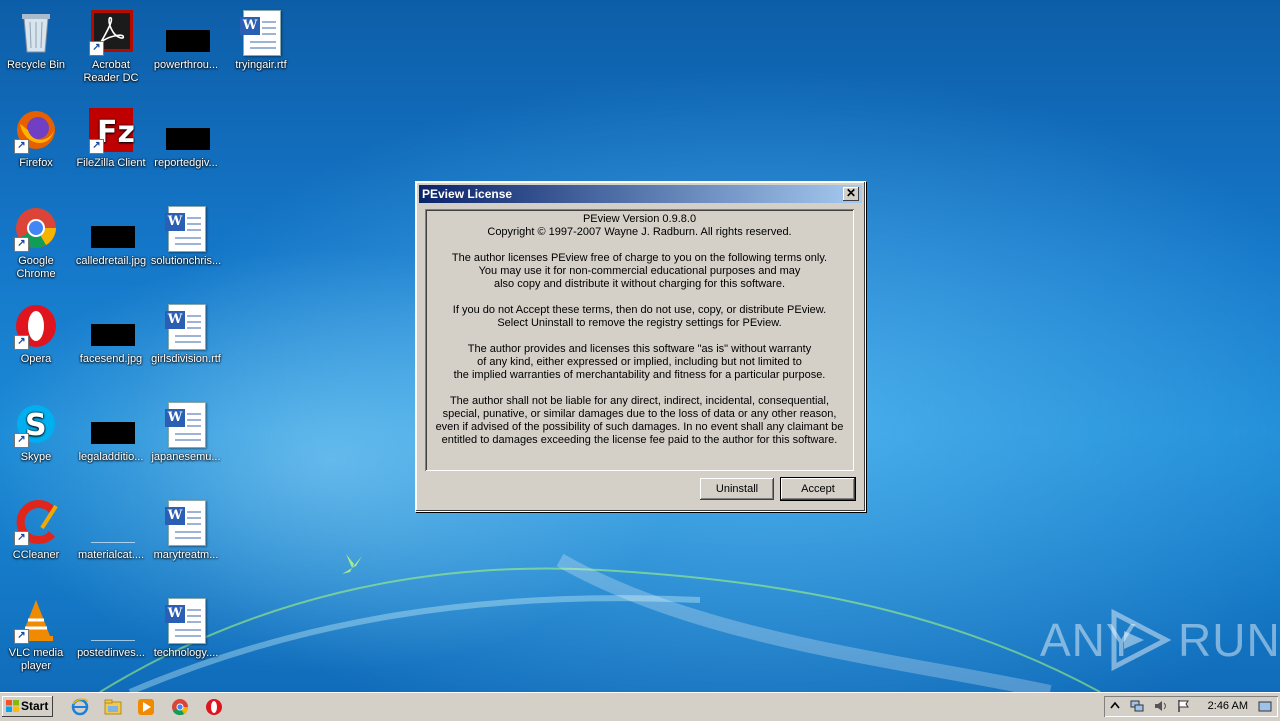 The image size is (1280, 721). What do you see at coordinates (1137, 706) in the screenshot?
I see `network-icon` at bounding box center [1137, 706].